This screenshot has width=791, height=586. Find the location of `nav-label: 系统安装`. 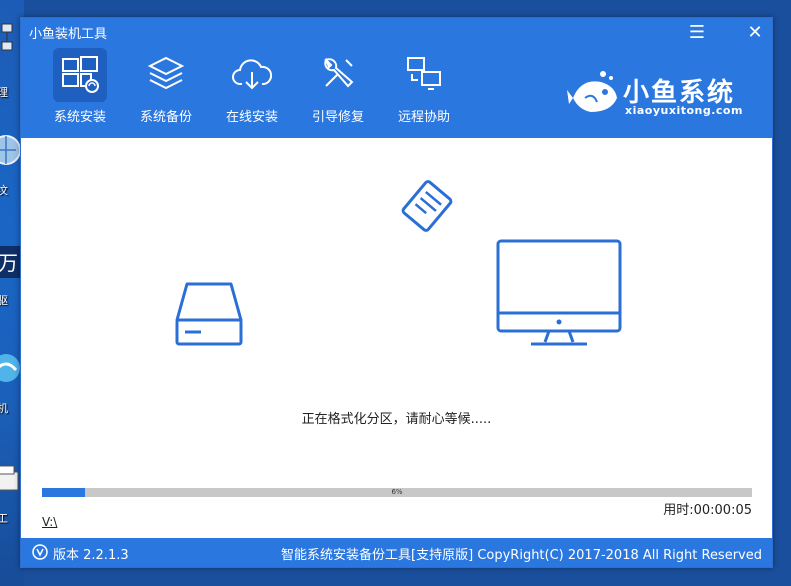

nav-label: 系统安装 is located at coordinates (79, 117).